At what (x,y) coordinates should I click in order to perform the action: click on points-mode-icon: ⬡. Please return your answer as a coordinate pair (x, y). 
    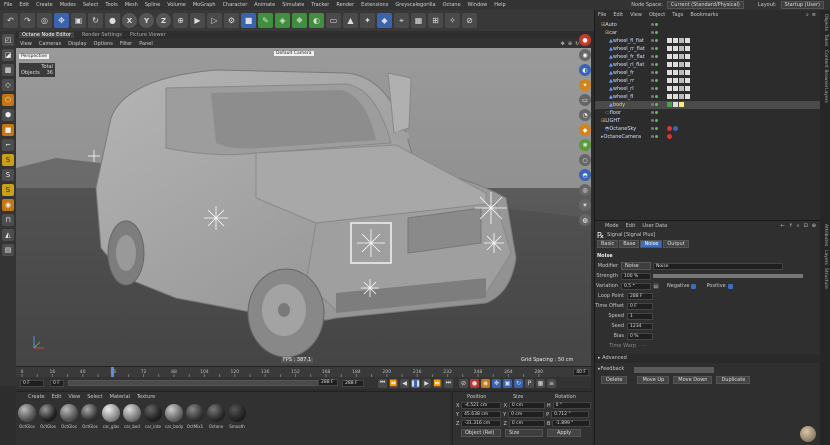
    Looking at the image, I should click on (8, 100).